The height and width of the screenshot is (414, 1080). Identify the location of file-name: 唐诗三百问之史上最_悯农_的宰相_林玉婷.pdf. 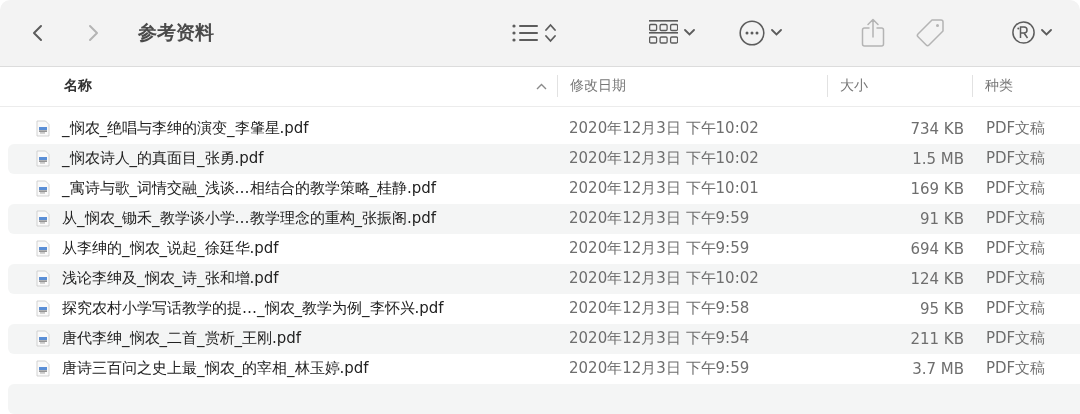
(215, 369).